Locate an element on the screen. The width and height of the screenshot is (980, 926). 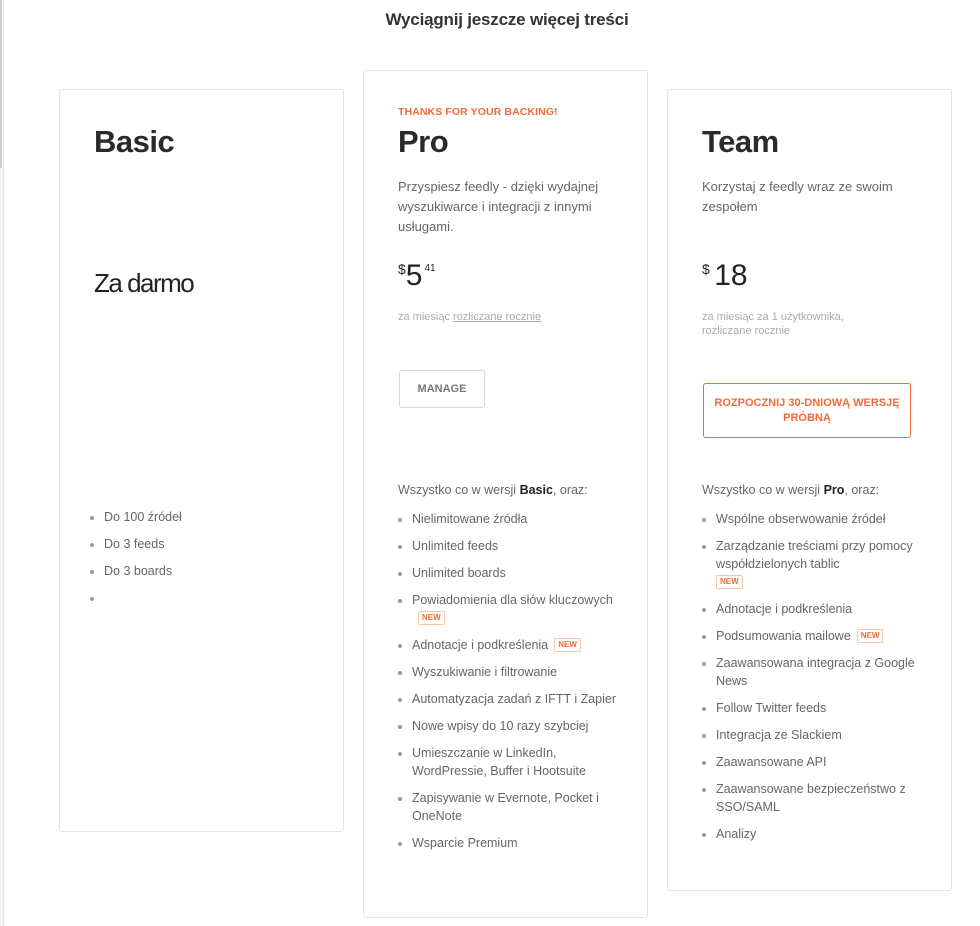
feature-item: Zaawansowana integracja z Google News is located at coordinates (812, 672).